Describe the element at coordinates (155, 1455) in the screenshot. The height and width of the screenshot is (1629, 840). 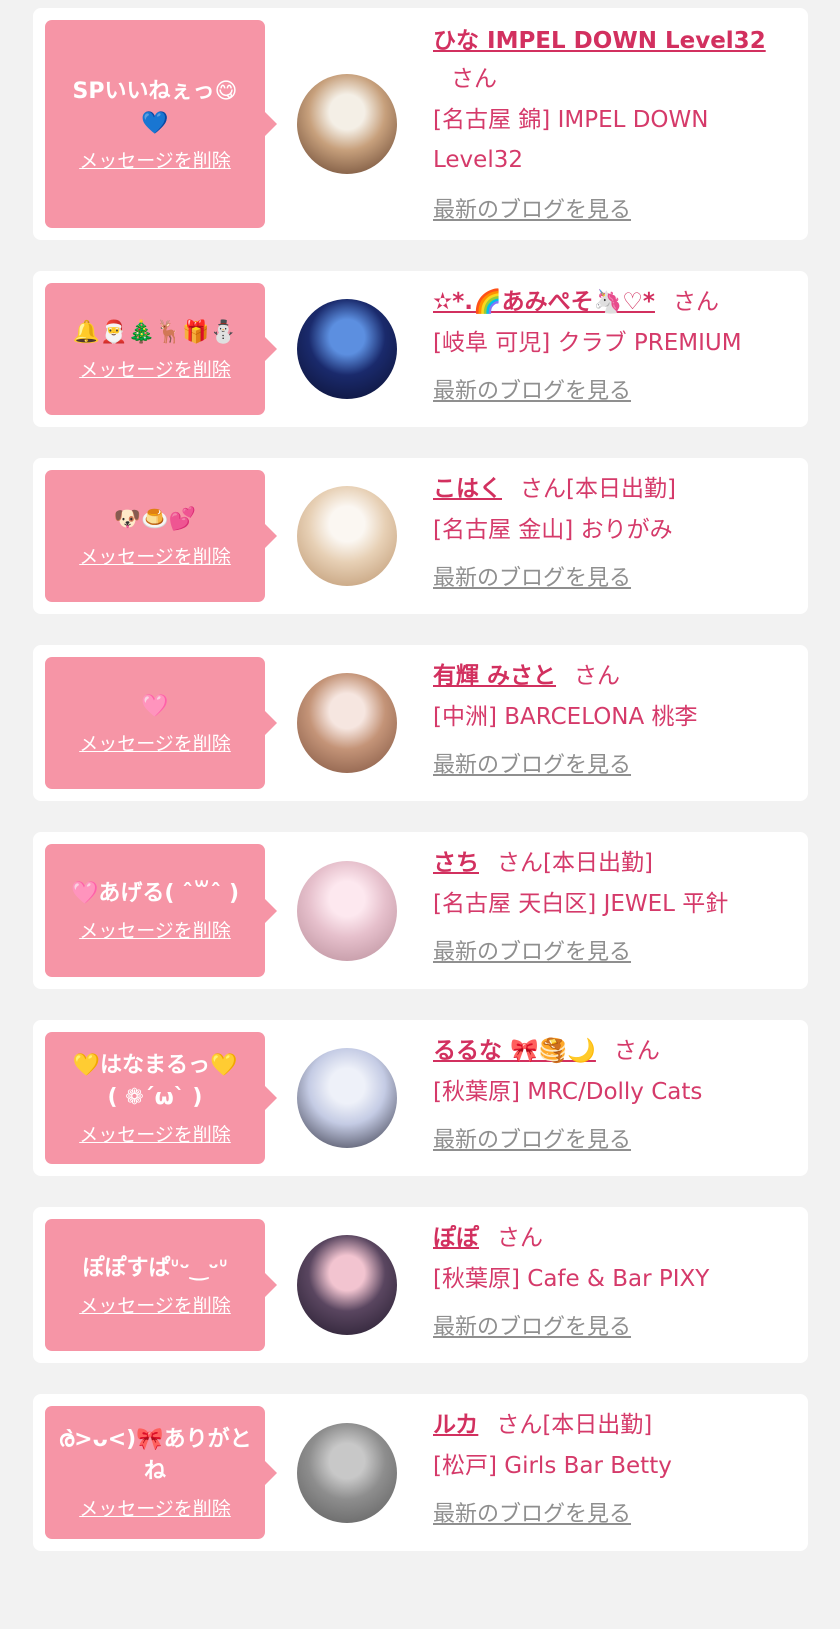
I see `message-text: ര̀>ᴗ<)🎀ありがとね` at that location.